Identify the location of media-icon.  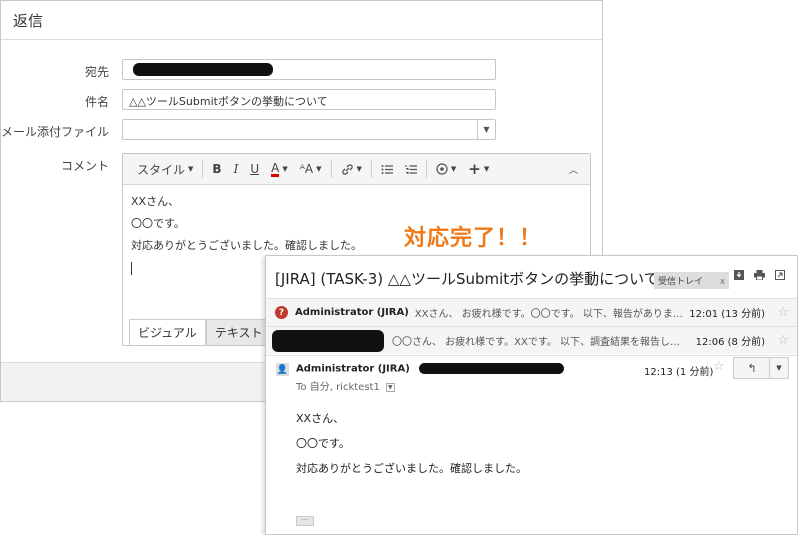
(442, 169).